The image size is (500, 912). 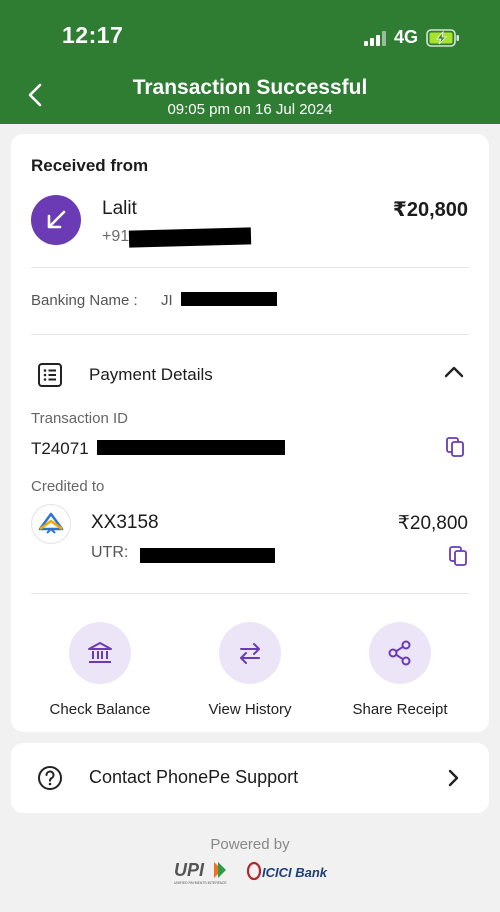 I want to click on banking-name-redaction, so click(x=229, y=299).